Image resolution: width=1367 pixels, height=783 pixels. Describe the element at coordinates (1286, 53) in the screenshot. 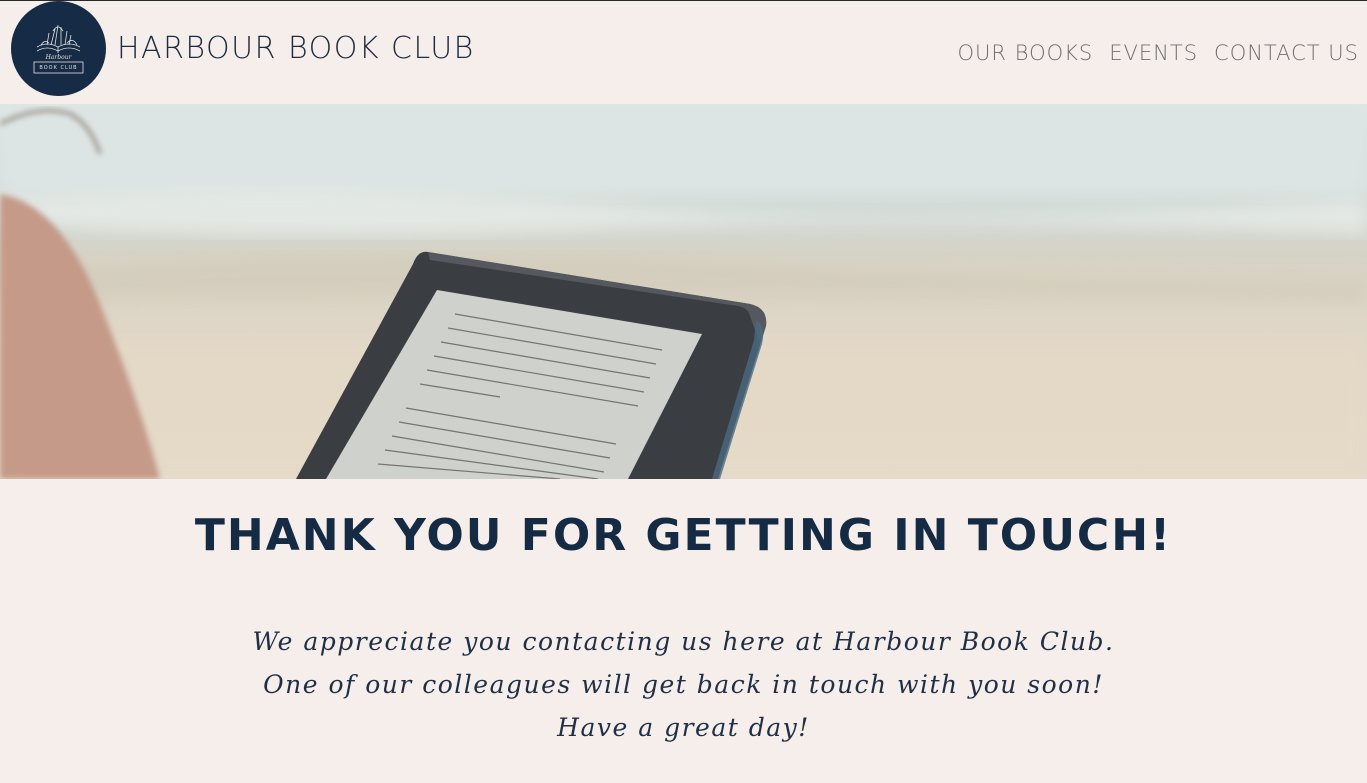

I see `nav-contact-us: CONTACT US` at that location.